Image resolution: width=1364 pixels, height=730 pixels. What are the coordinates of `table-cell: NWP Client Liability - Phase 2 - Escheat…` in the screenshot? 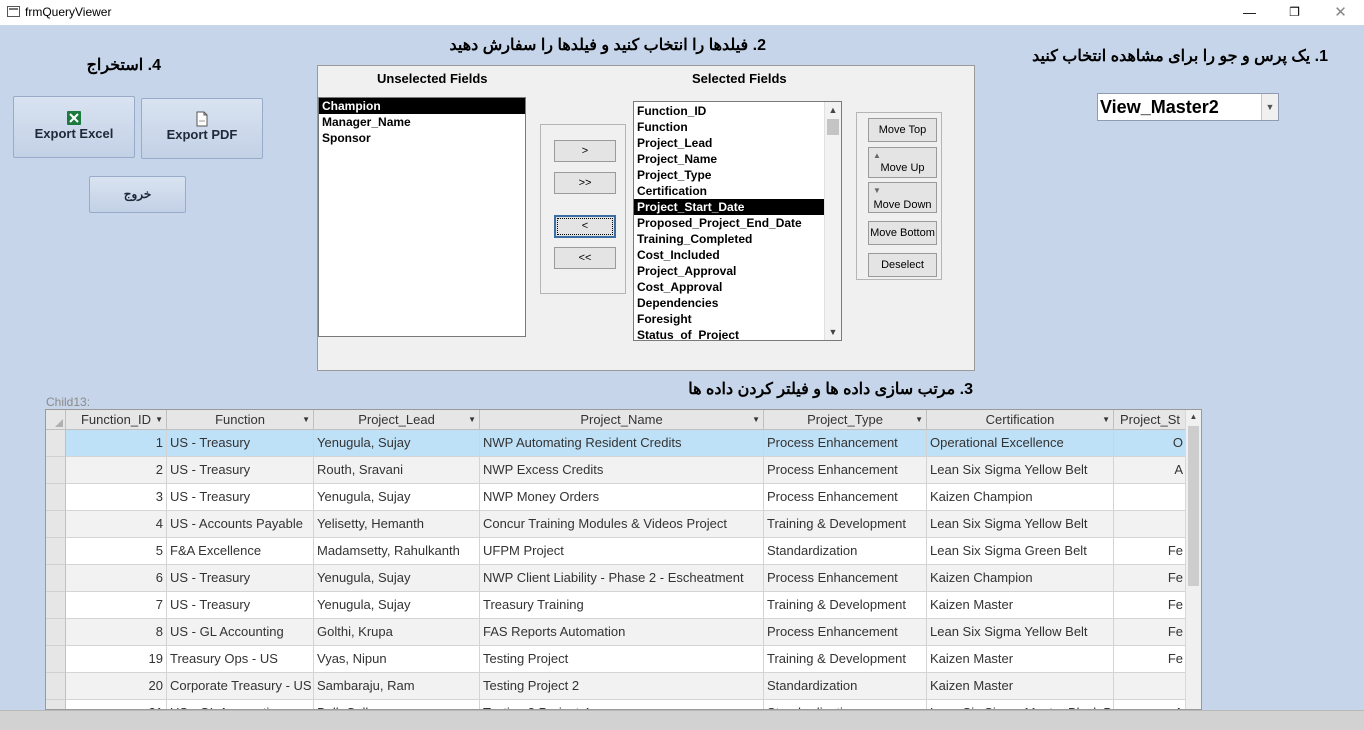 It's located at (622, 578).